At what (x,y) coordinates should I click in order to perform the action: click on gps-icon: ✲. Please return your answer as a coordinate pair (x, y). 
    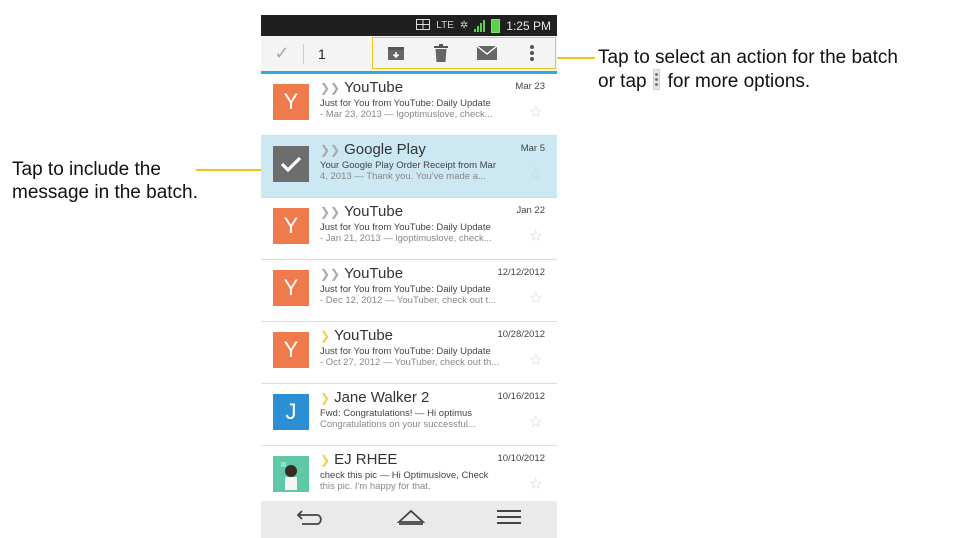
    Looking at the image, I should click on (464, 25).